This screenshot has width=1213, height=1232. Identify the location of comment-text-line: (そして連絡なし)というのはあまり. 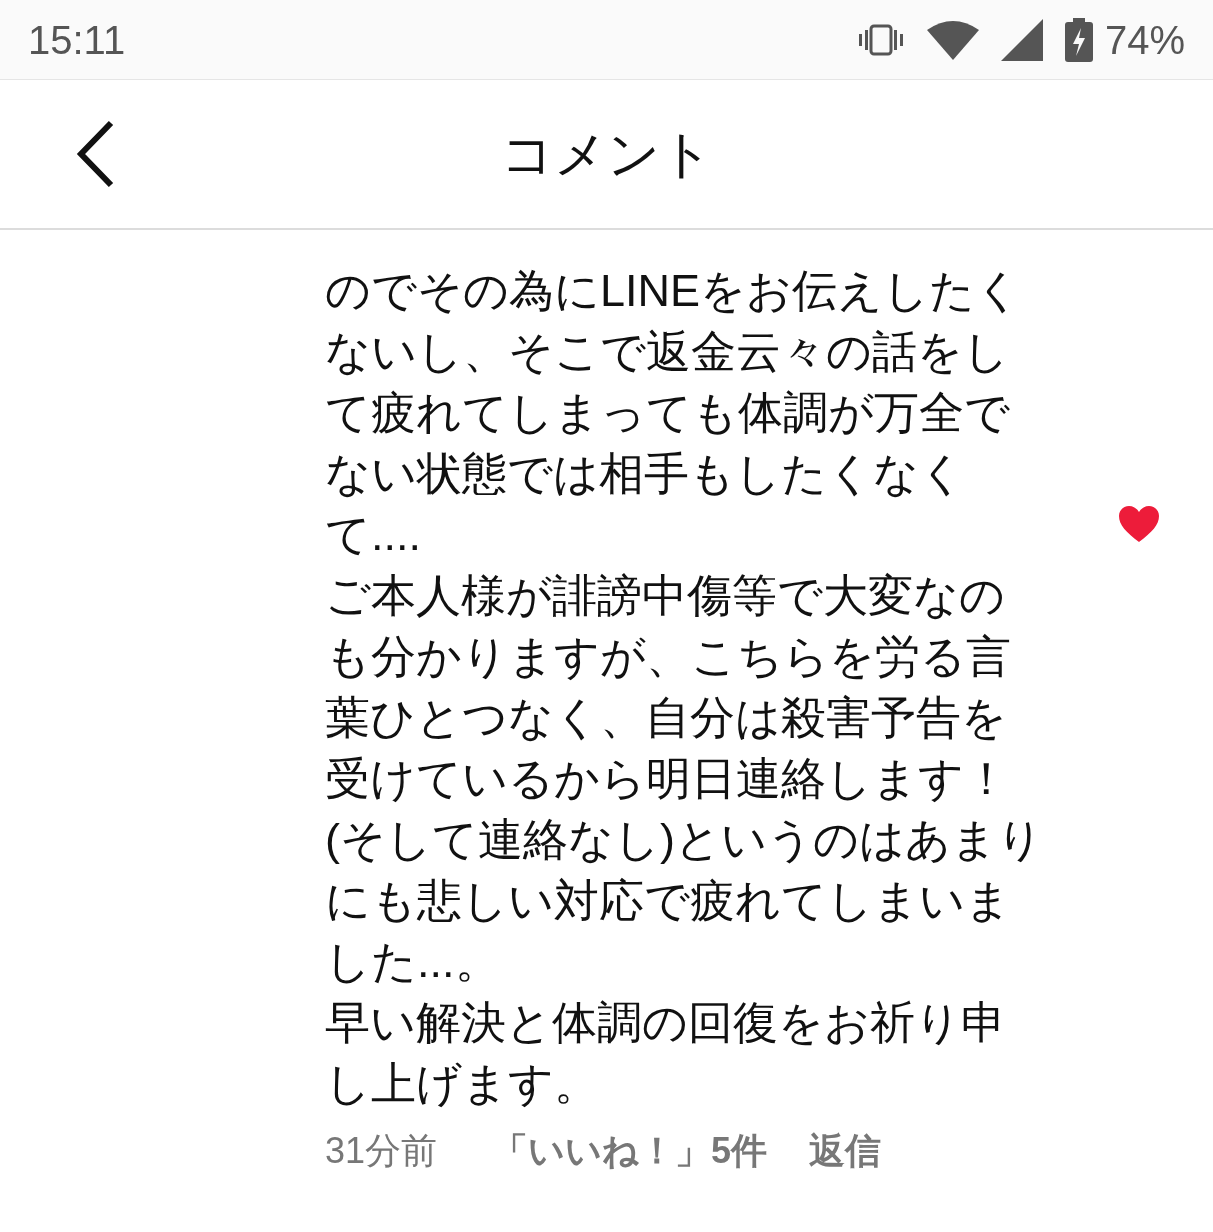
(684, 840).